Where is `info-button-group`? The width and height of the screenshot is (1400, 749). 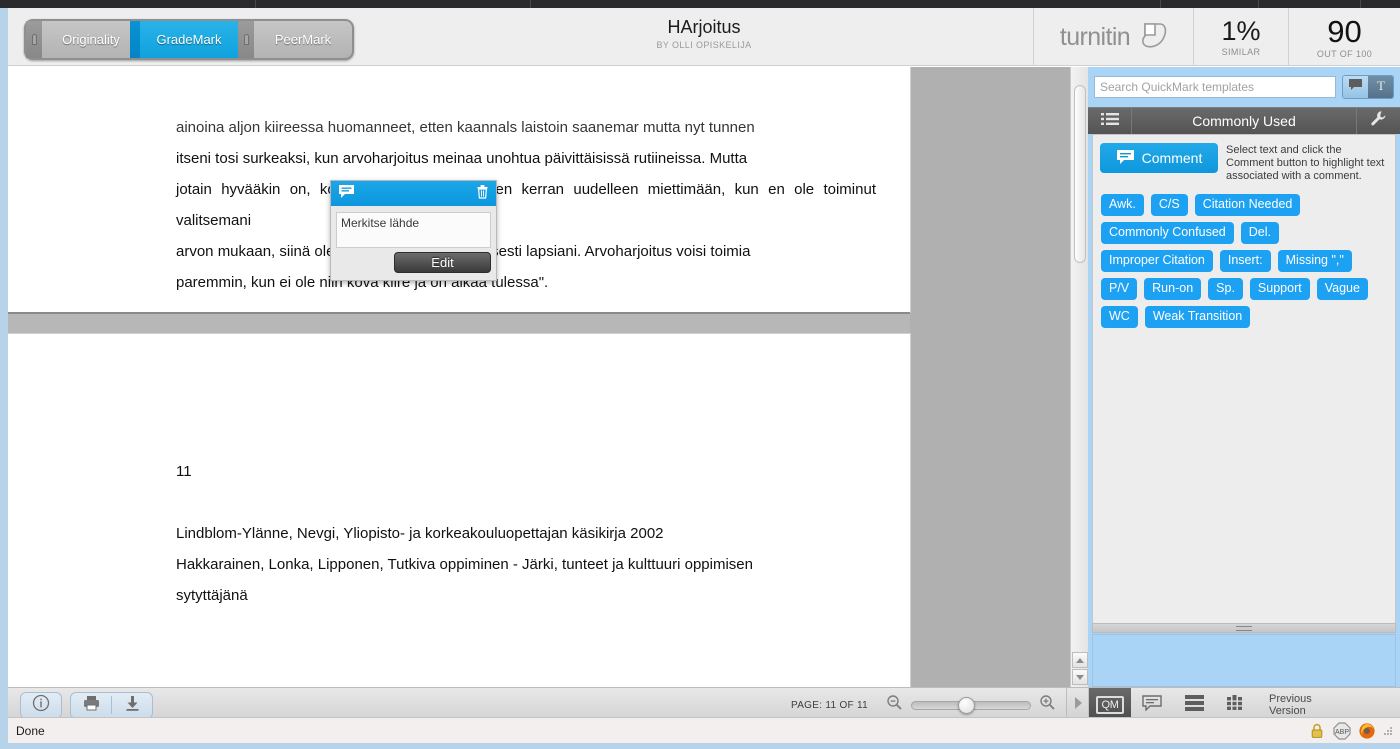 info-button-group is located at coordinates (41, 705).